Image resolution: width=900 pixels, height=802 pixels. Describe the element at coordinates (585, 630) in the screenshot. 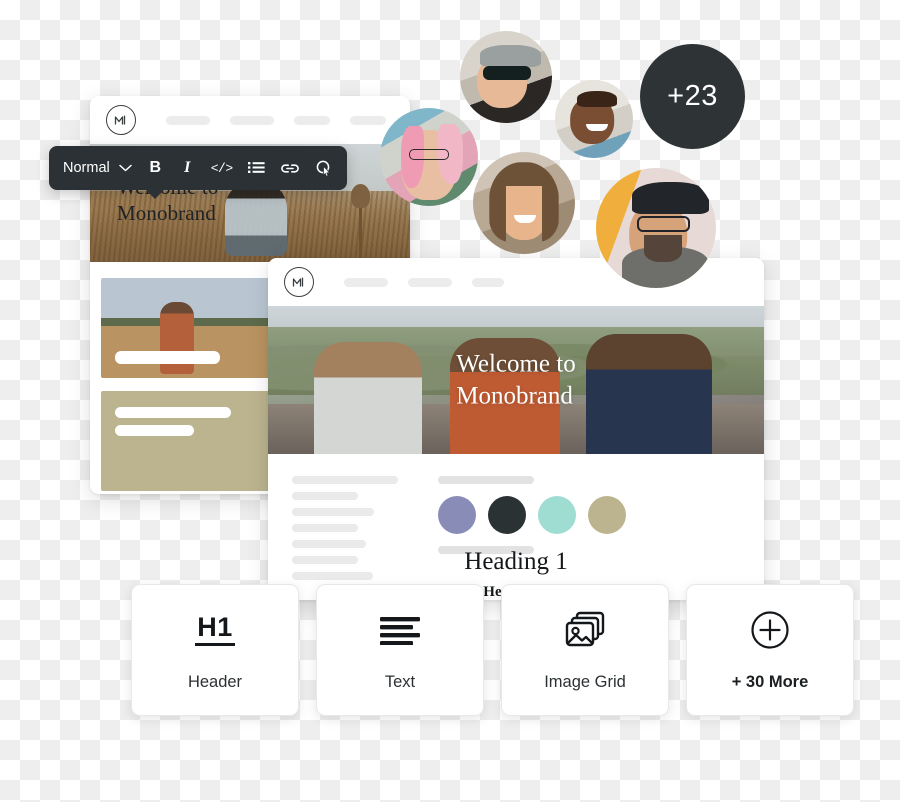

I see `image-stack-icon` at that location.